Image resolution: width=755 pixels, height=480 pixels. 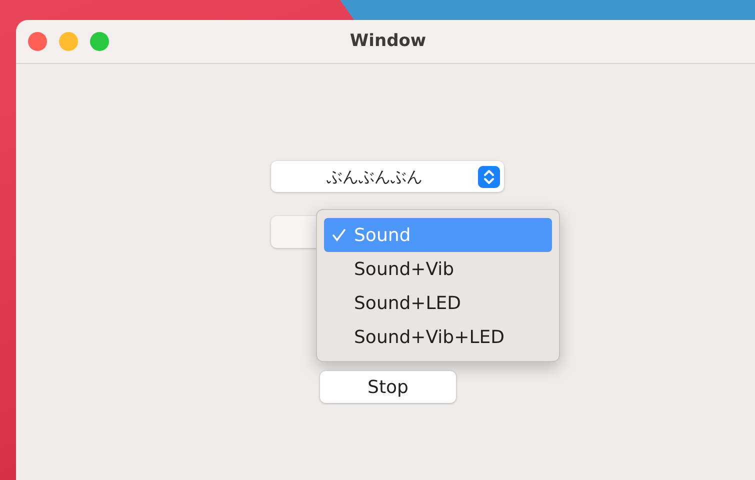 What do you see at coordinates (339, 235) in the screenshot?
I see `checkmark-icon` at bounding box center [339, 235].